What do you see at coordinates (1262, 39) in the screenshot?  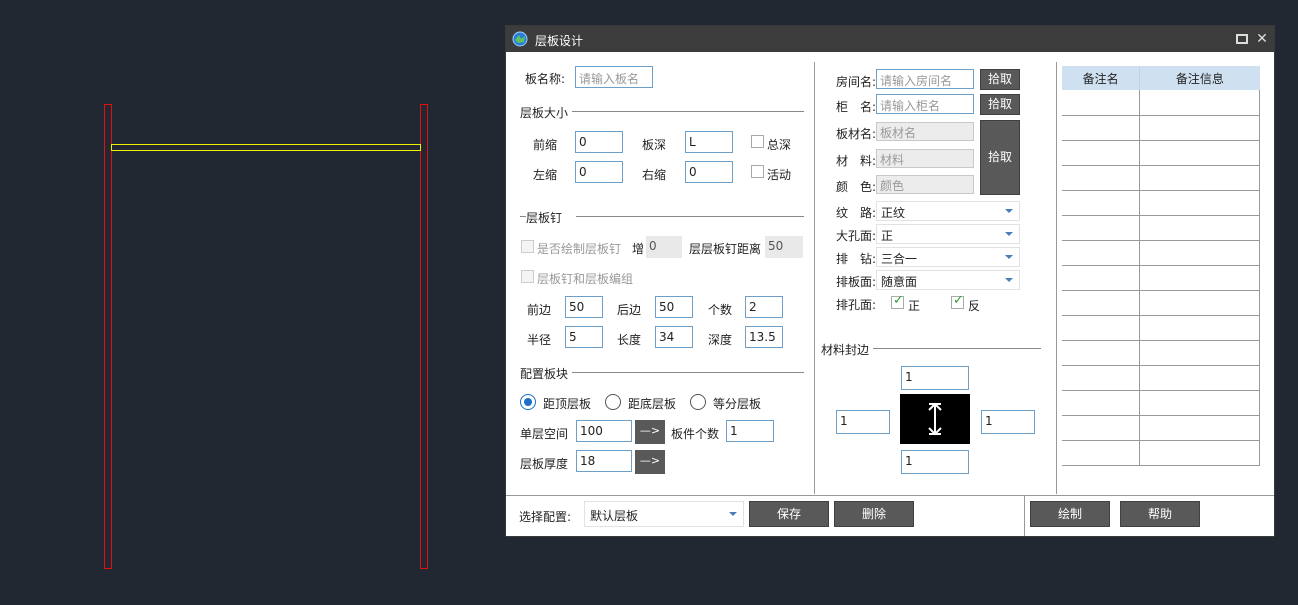 I see `close-icon: ✕` at bounding box center [1262, 39].